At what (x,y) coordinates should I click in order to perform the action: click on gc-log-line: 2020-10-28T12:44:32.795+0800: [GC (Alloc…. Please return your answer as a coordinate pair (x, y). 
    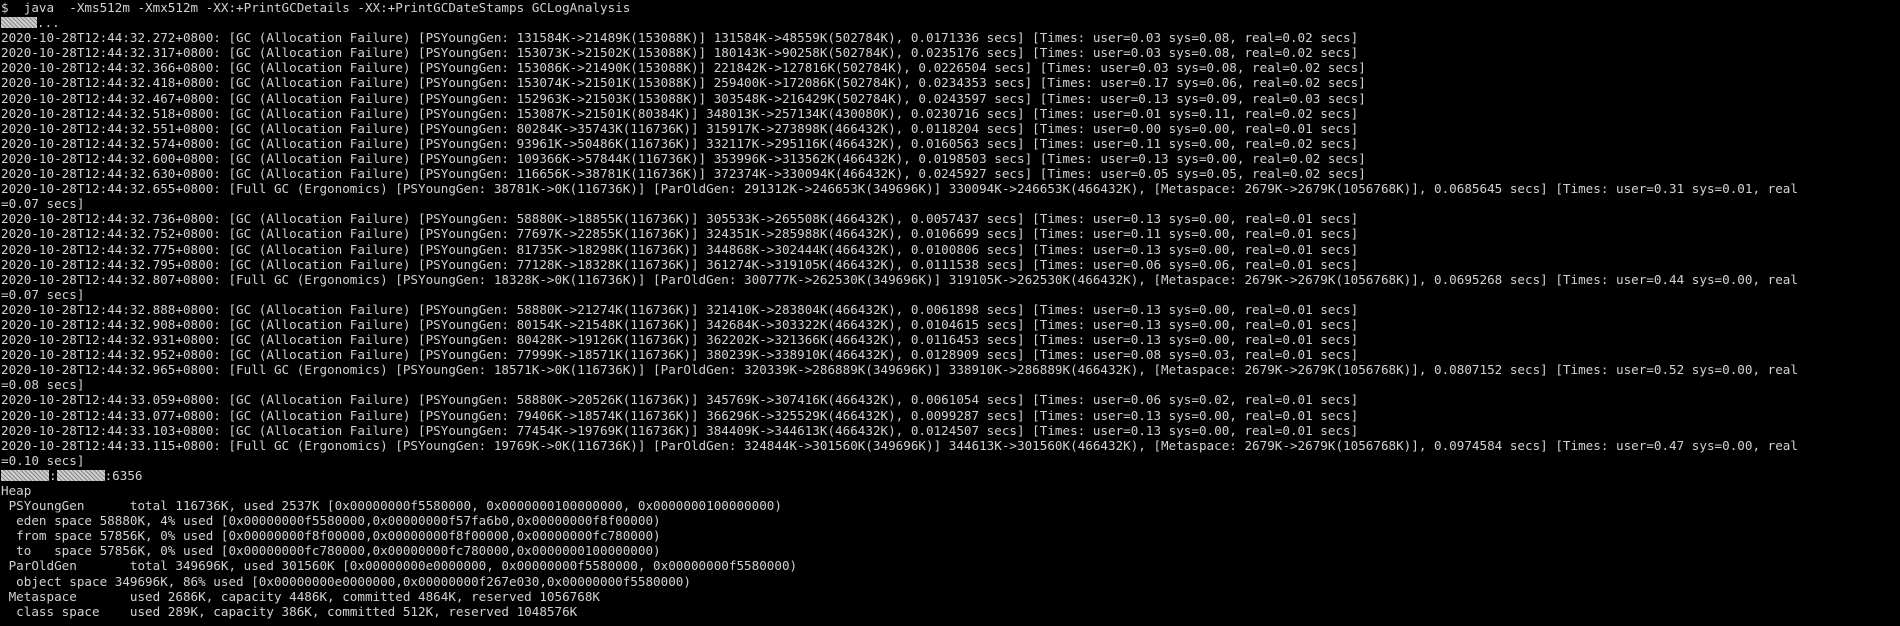
    Looking at the image, I should click on (680, 264).